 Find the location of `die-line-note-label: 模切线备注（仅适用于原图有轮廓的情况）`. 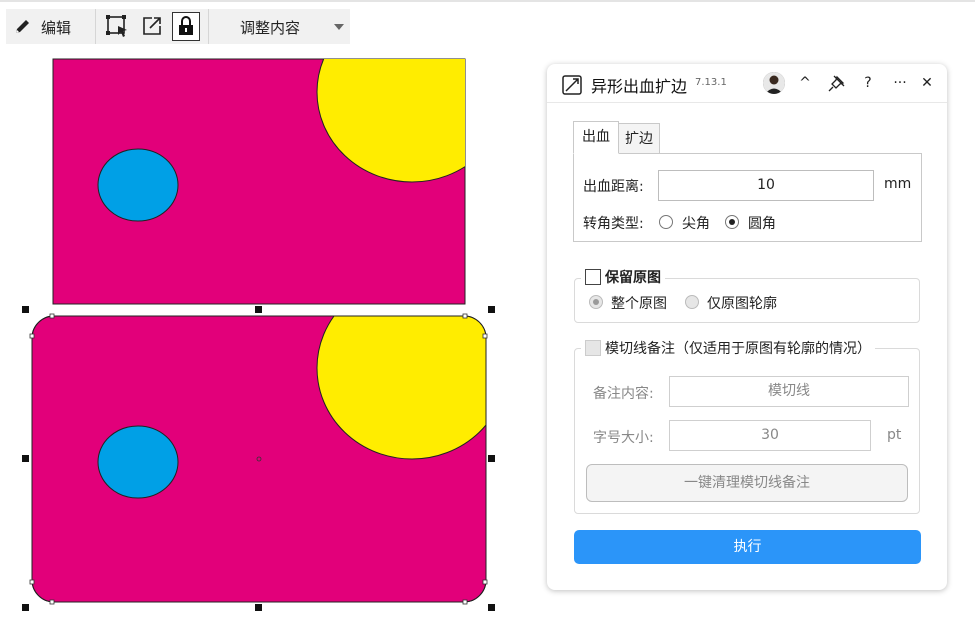

die-line-note-label: 模切线备注（仅适用于原图有轮廓的情况） is located at coordinates (738, 349).